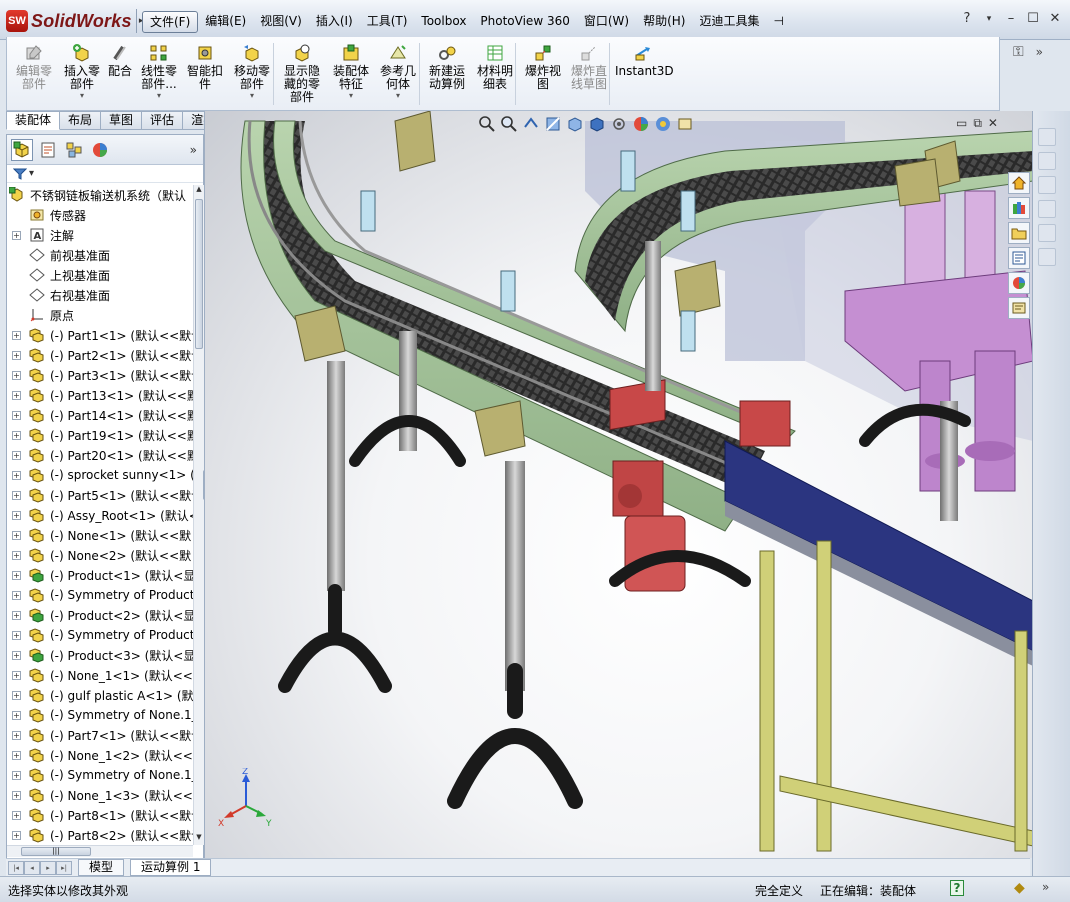  Describe the element at coordinates (64, 867) in the screenshot. I see `last-tab-icon: ▸|` at that location.